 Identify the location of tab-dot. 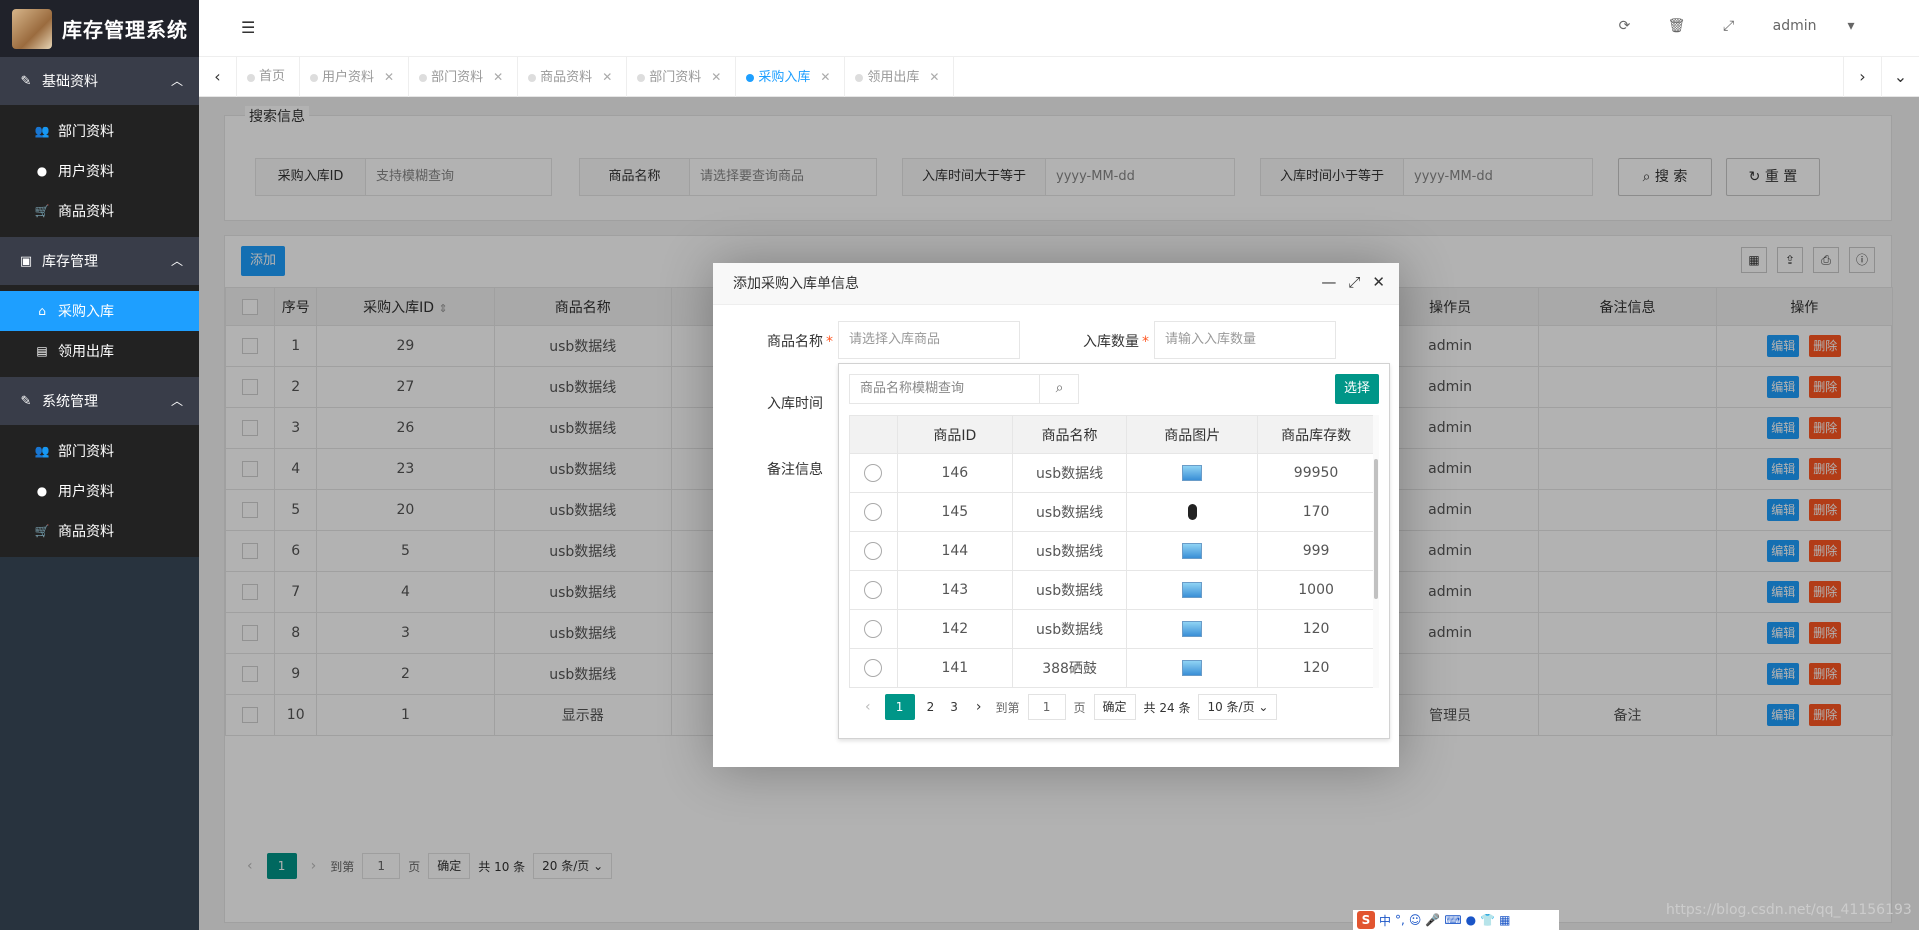
(859, 78).